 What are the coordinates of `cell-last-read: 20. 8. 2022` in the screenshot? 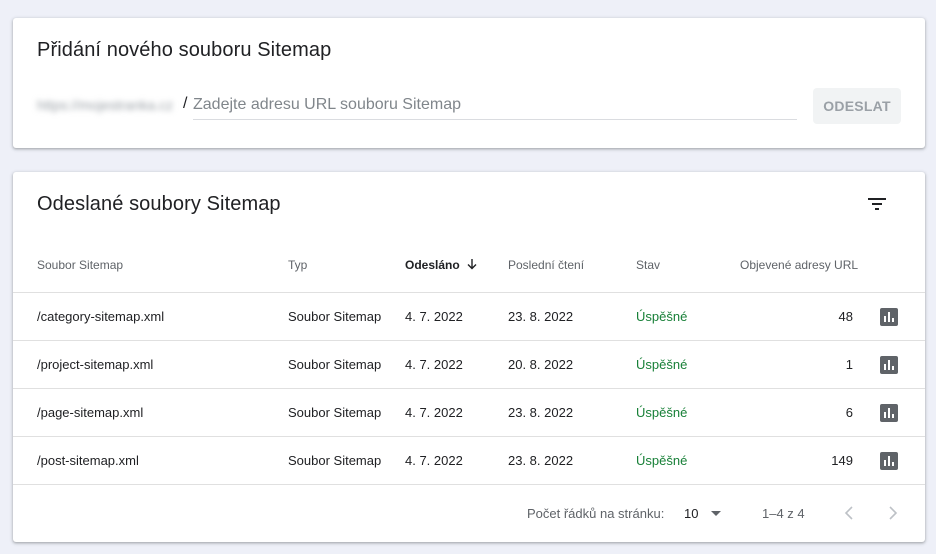 It's located at (541, 364).